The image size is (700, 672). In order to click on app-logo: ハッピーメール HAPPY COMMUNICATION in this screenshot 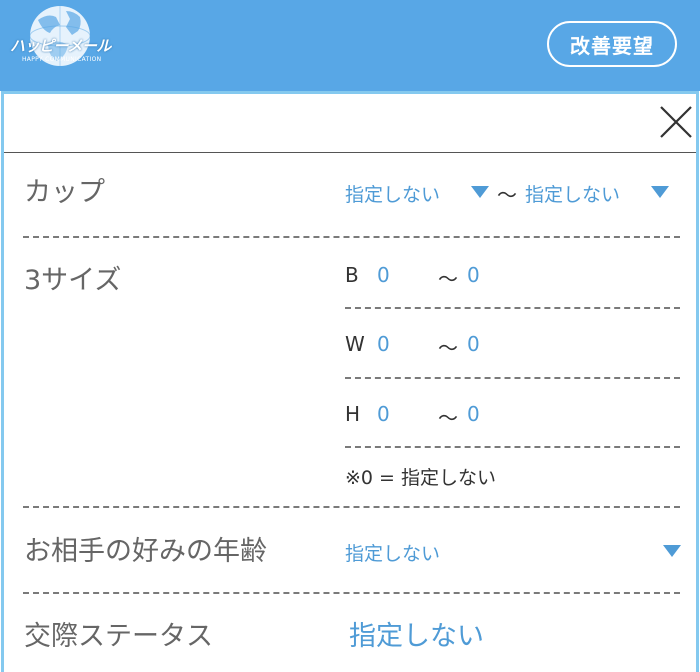, I will do `click(64, 38)`.